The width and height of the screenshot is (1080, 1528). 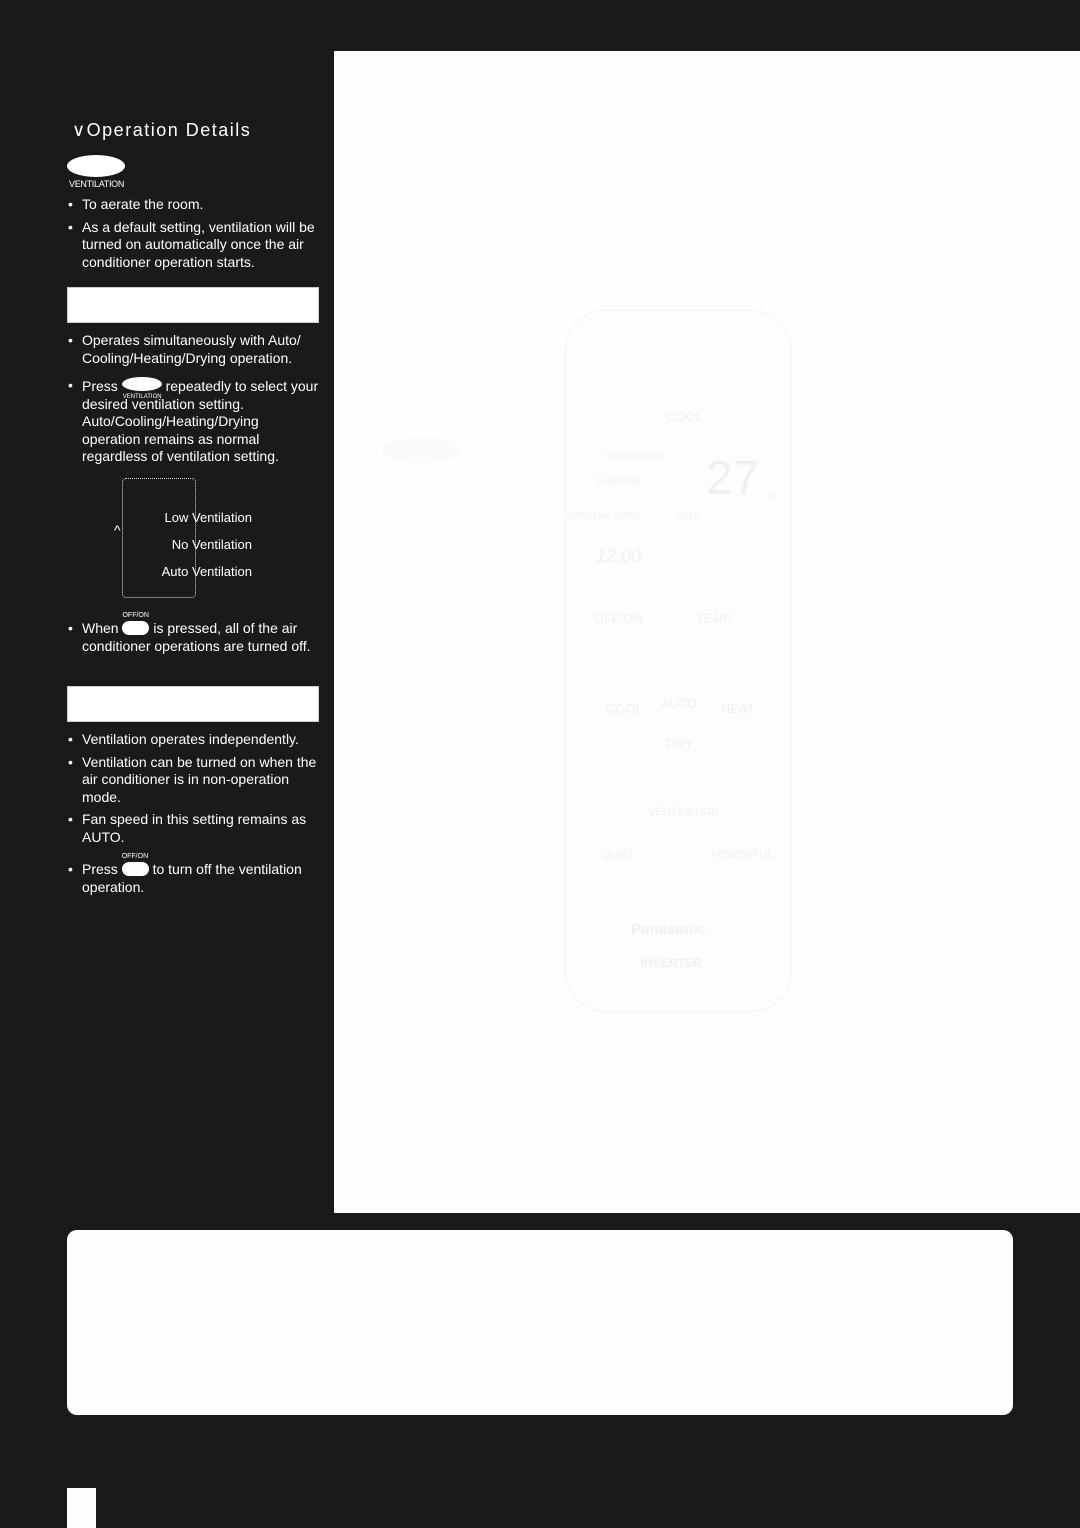 I want to click on display-ventilation: VENTILATION, so click(x=635, y=456).